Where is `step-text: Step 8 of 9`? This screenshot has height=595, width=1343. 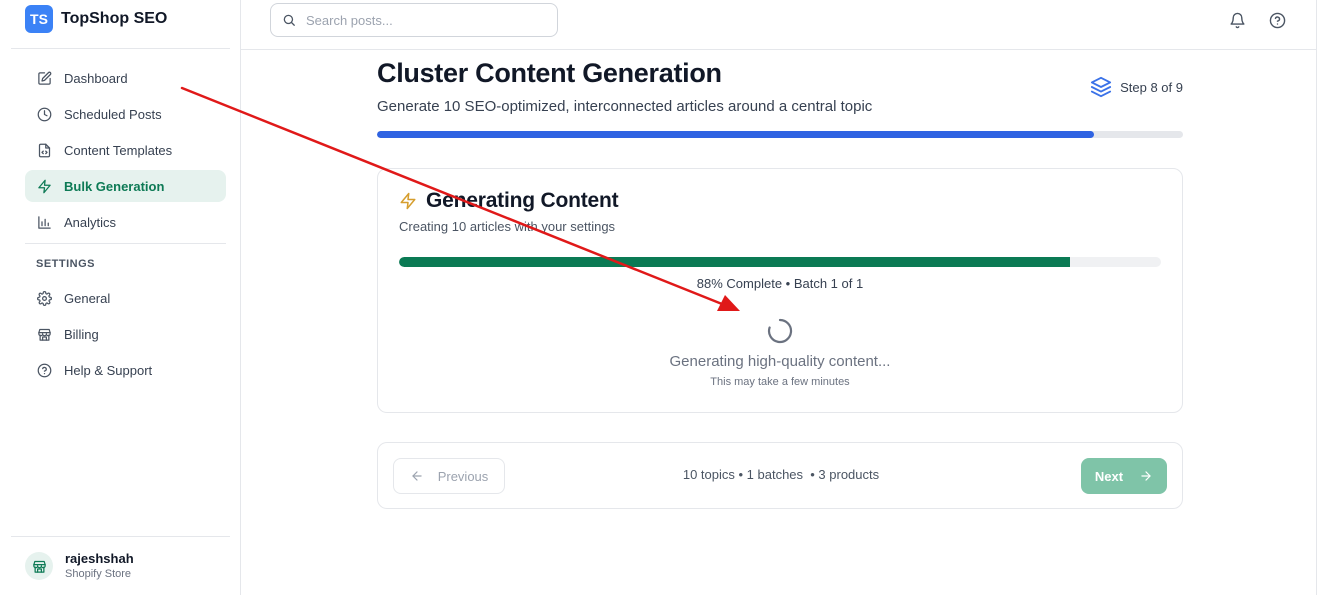
step-text: Step 8 of 9 is located at coordinates (1151, 87).